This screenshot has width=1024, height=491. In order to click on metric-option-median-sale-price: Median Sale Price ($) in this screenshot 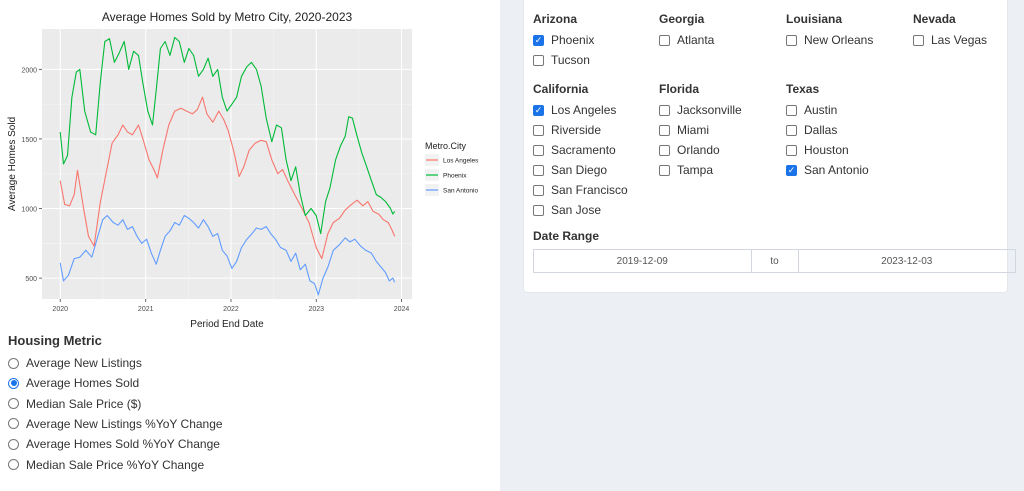, I will do `click(74, 404)`.